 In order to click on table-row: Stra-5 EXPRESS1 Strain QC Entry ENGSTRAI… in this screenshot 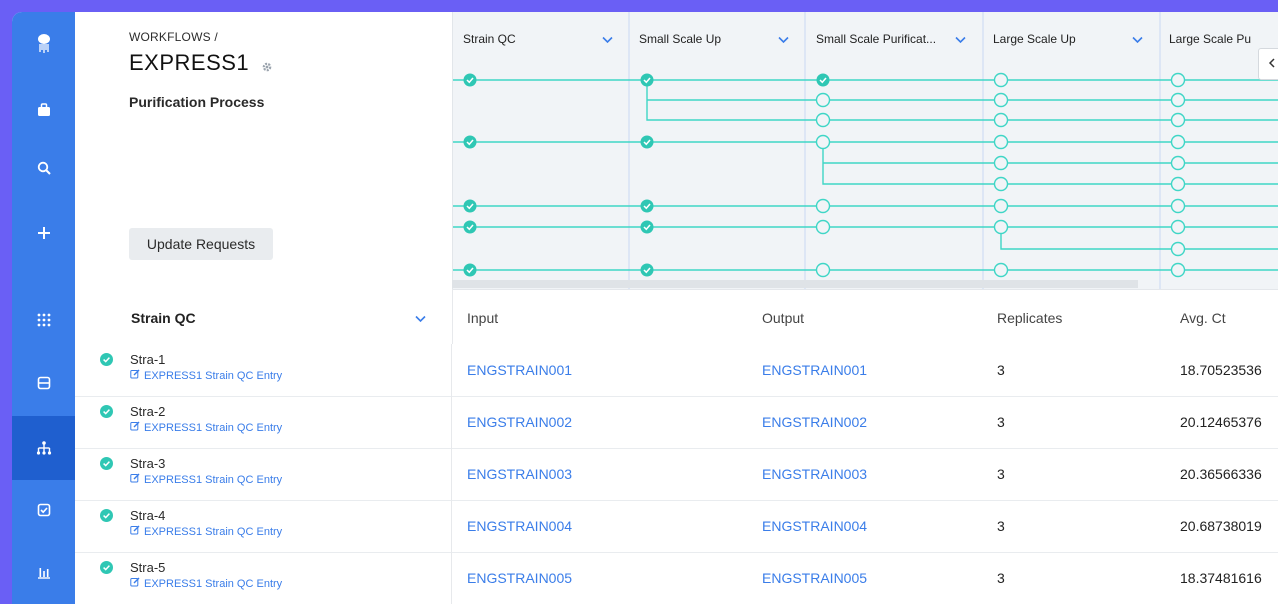, I will do `click(676, 578)`.